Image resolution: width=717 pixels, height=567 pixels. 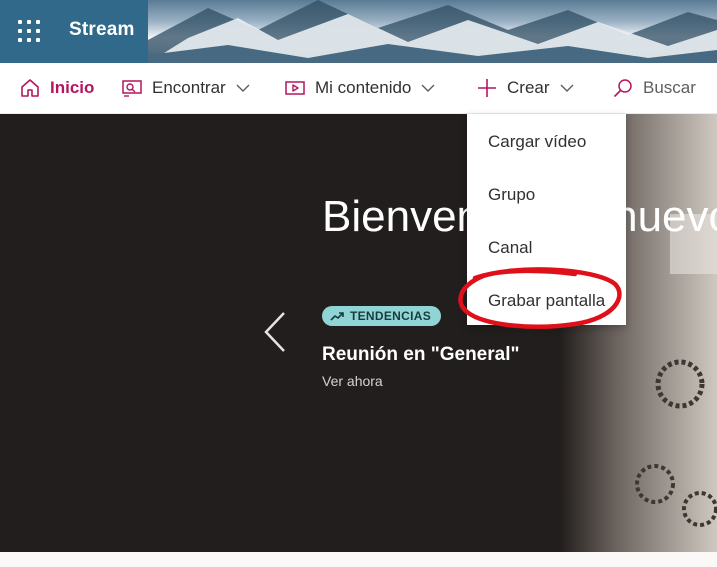 I want to click on nav-home: Inicio, so click(x=56, y=88).